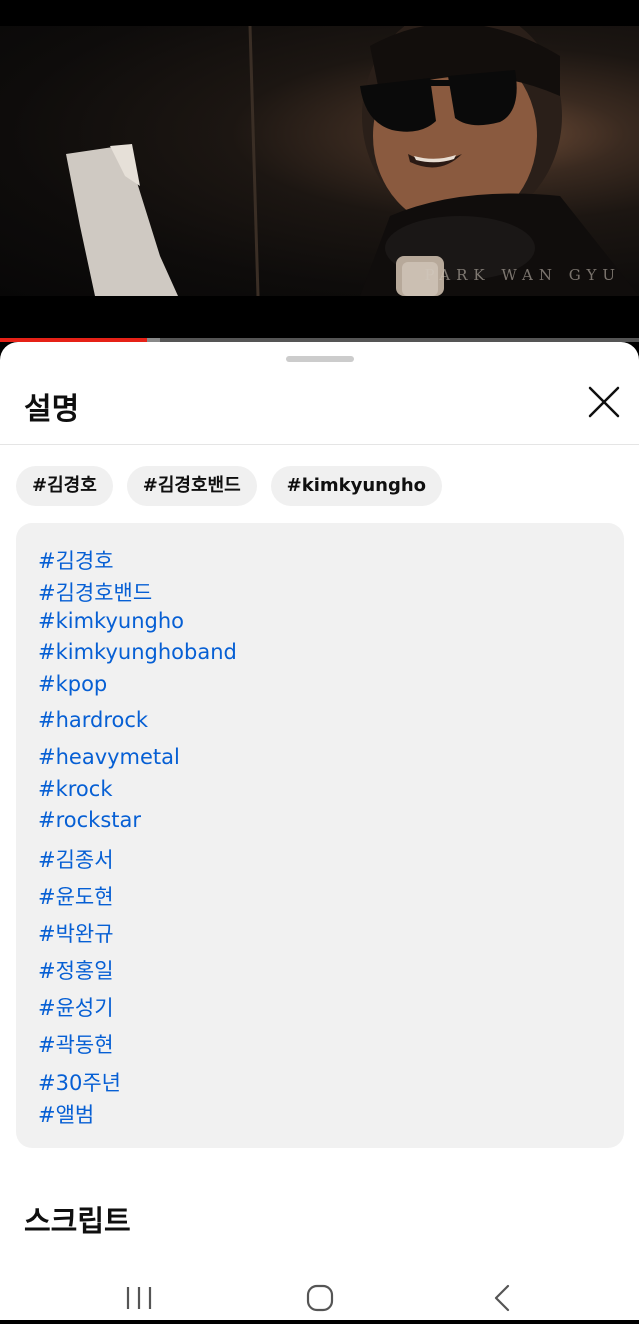 The height and width of the screenshot is (1324, 639). I want to click on home-button, so click(320, 1292).